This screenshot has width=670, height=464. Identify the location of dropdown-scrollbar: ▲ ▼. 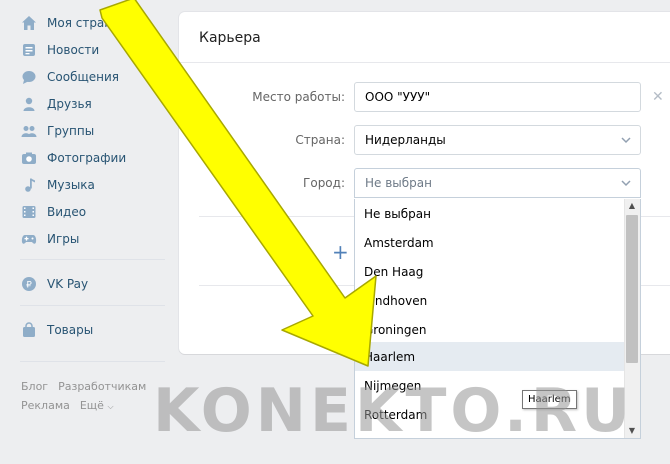
(632, 318).